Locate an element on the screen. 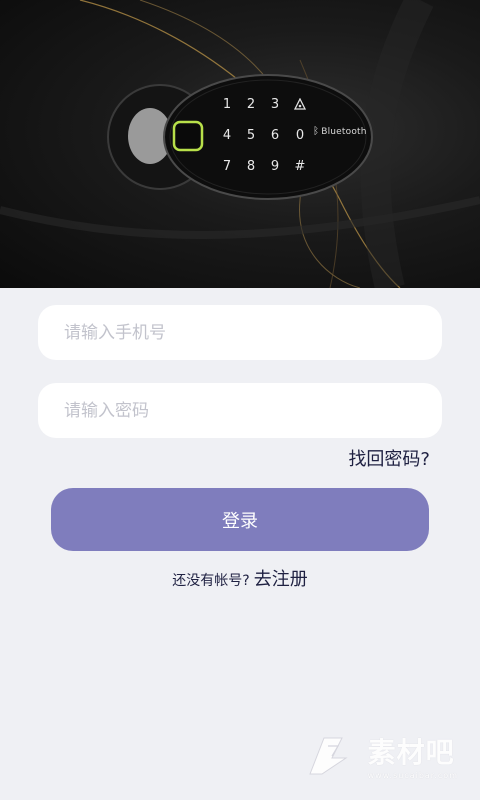 The image size is (480, 800). bell-icon is located at coordinates (300, 104).